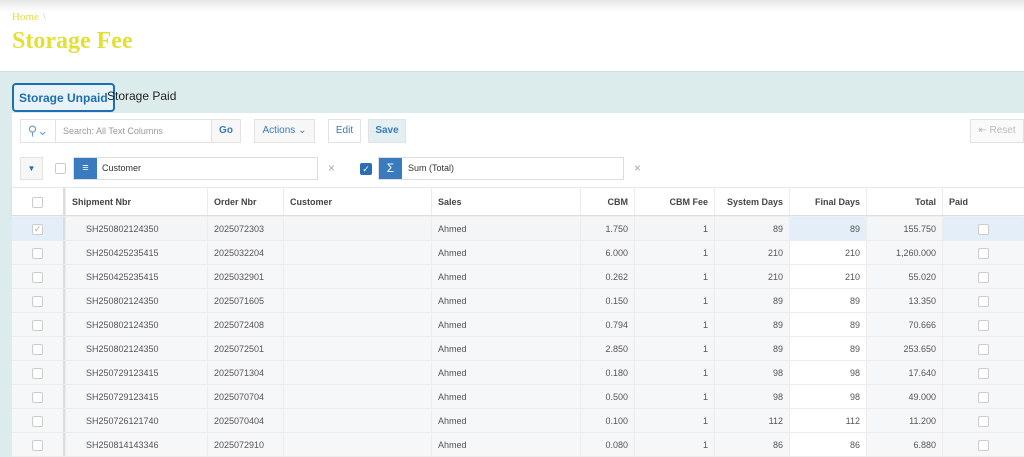 The image size is (1024, 457). What do you see at coordinates (674, 201) in the screenshot?
I see `col-cbm-fee: CBM Fee` at bounding box center [674, 201].